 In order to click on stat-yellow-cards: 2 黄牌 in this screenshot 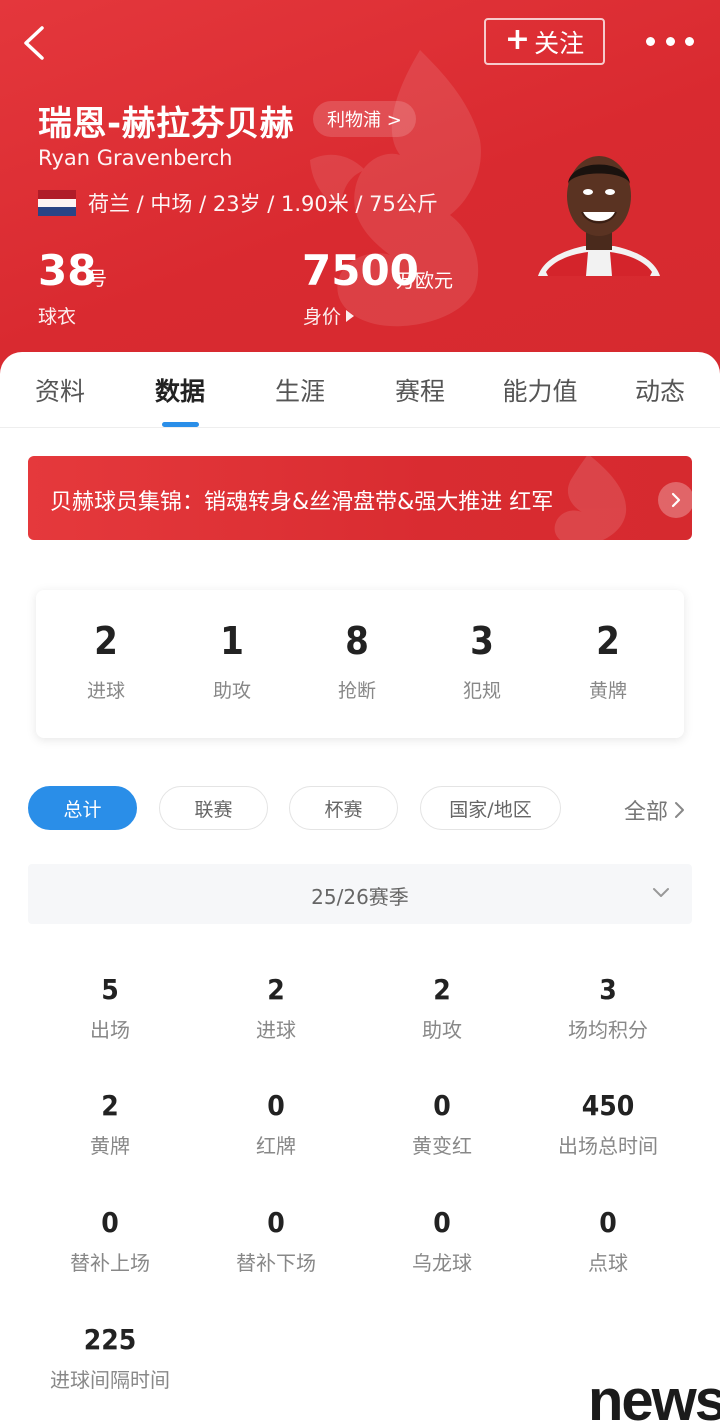, I will do `click(110, 1124)`.